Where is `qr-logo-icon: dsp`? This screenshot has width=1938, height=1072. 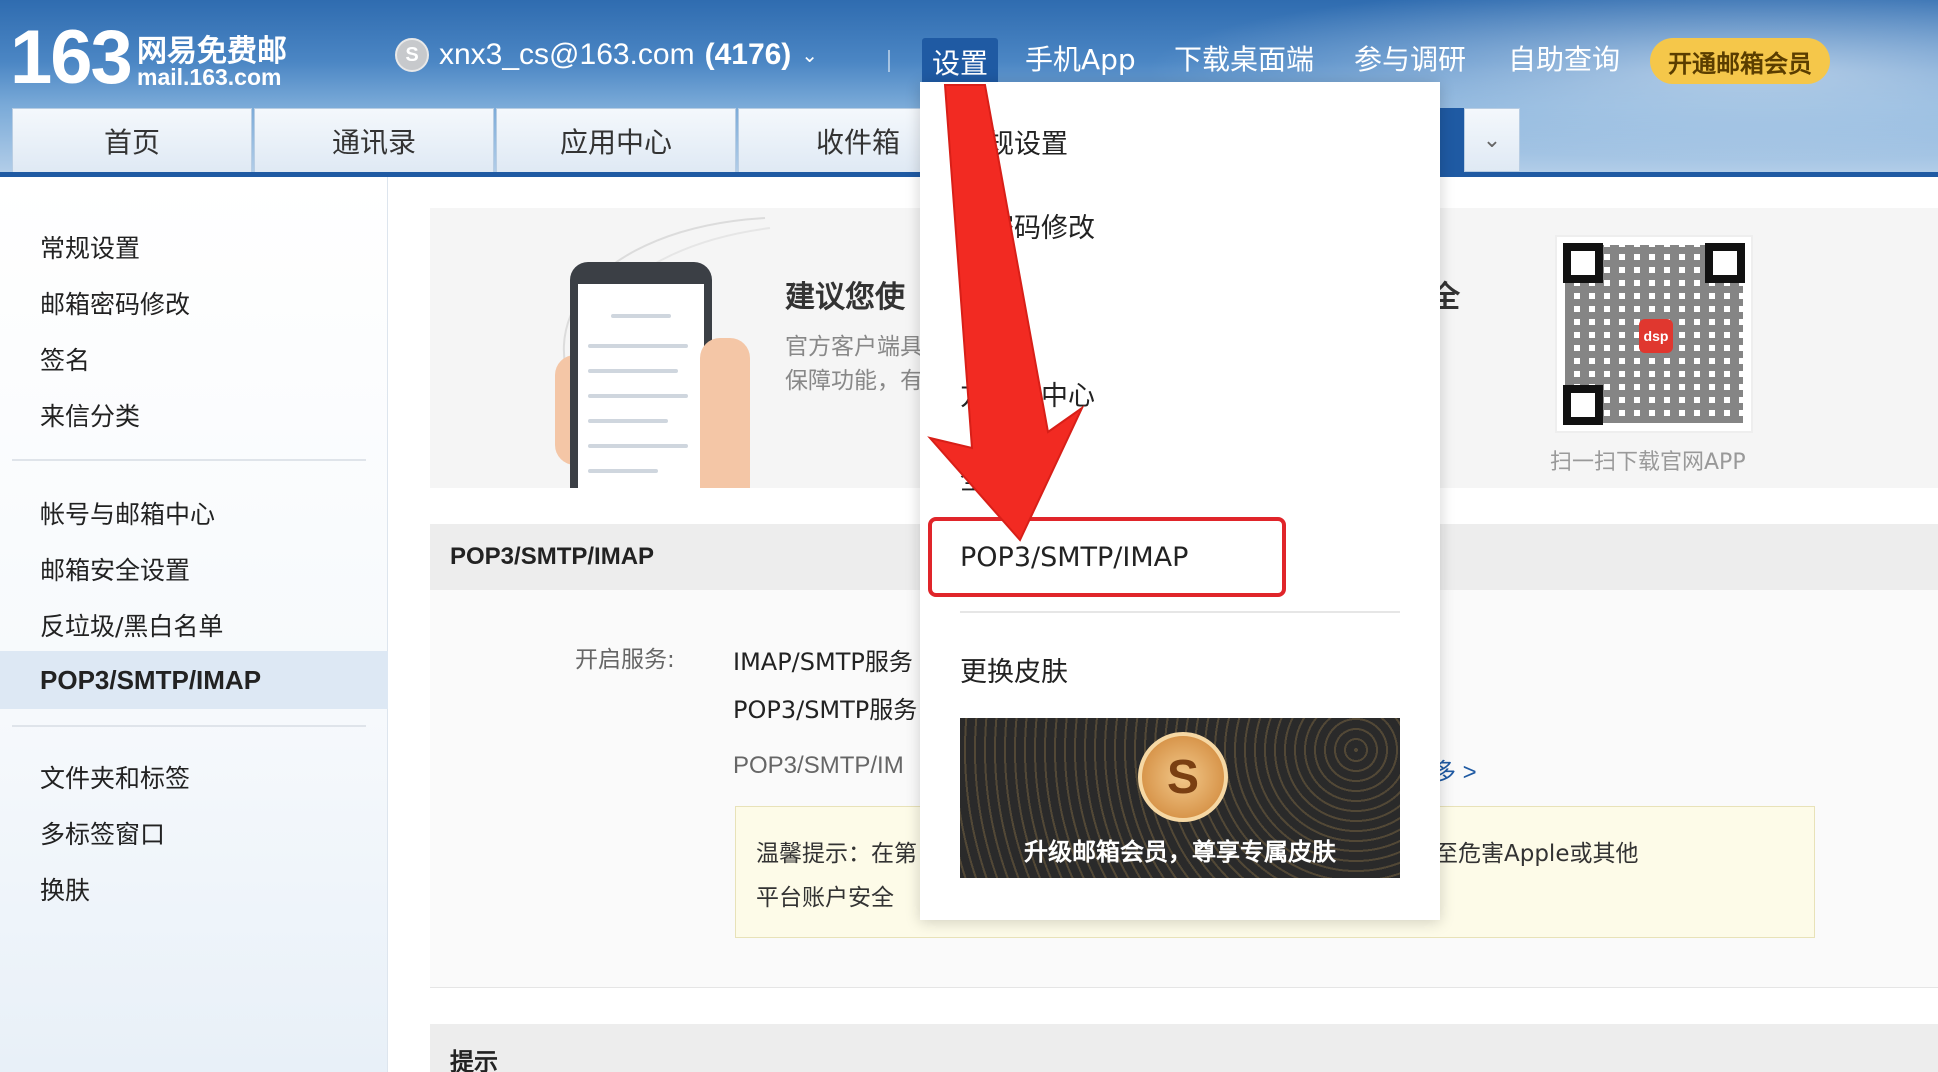
qr-logo-icon: dsp is located at coordinates (1656, 336).